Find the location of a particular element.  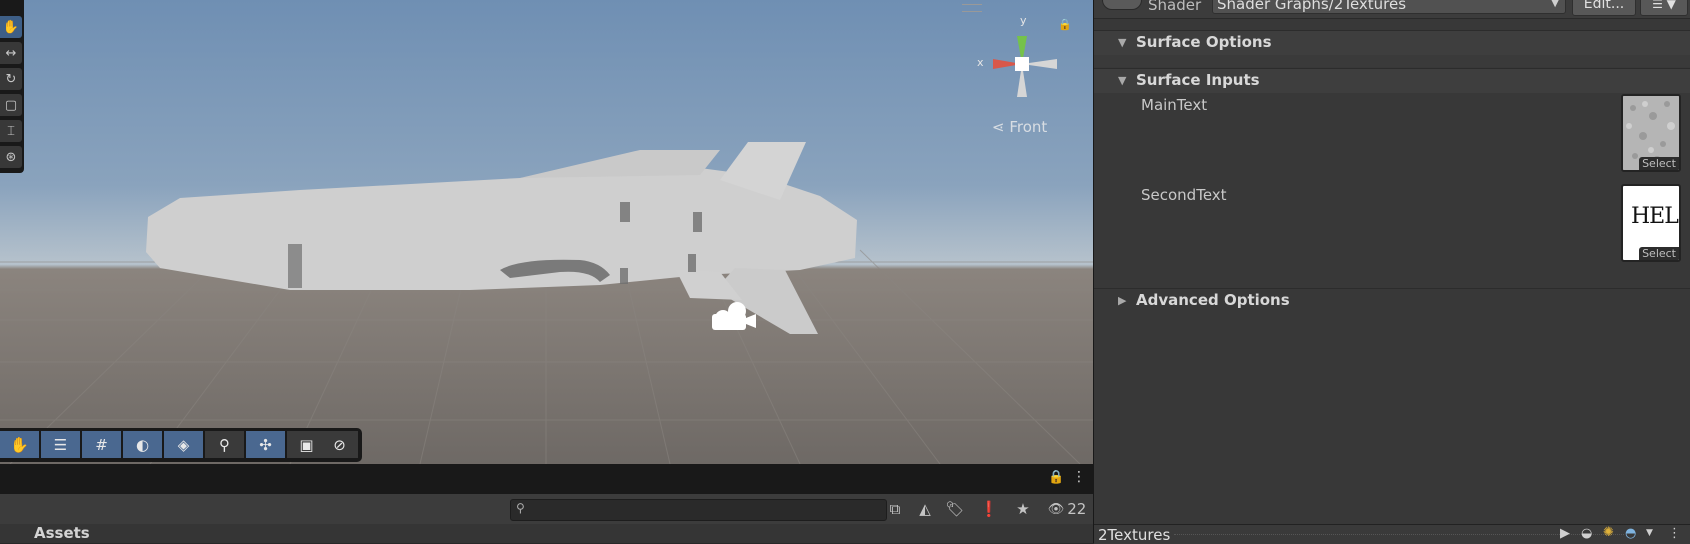

overlay-toolbar: ✋ ☰ # ◐ ◈ ⚲ ✣ ▣ ⊘ is located at coordinates (181, 445).